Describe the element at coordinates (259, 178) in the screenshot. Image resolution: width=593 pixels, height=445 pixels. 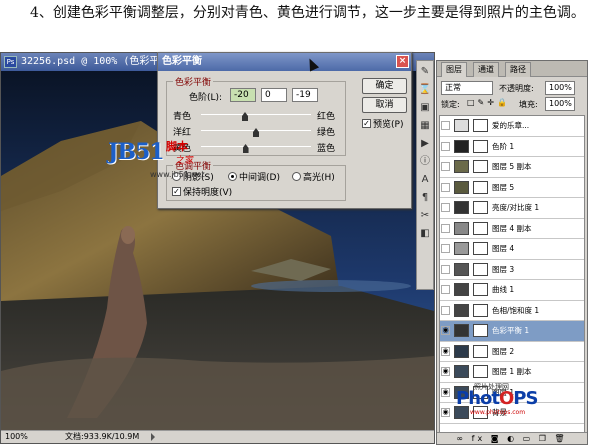
I see `midtones-label: 中间调(D)` at that location.